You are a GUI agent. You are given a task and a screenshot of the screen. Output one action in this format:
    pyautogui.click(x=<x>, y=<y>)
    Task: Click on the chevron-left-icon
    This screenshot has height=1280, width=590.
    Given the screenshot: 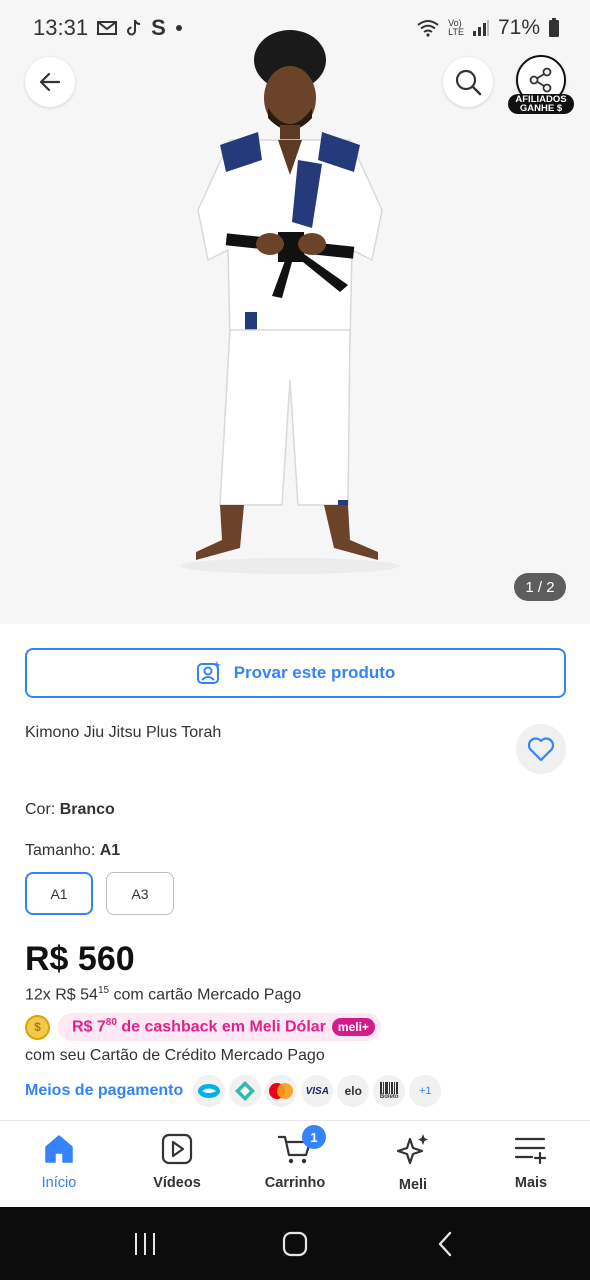 What is the action you would take?
    pyautogui.click(x=445, y=1243)
    